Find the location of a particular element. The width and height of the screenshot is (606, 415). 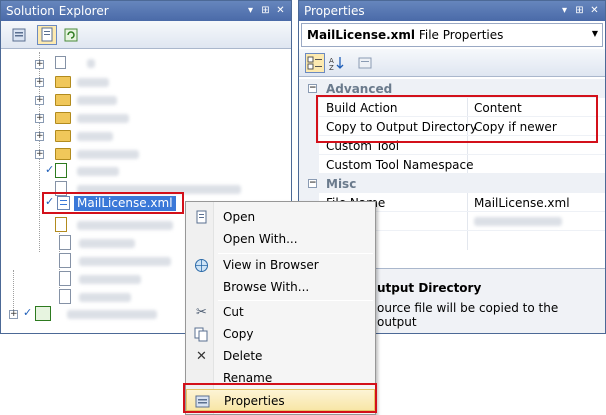

show-all-files-icon is located at coordinates (47, 34).